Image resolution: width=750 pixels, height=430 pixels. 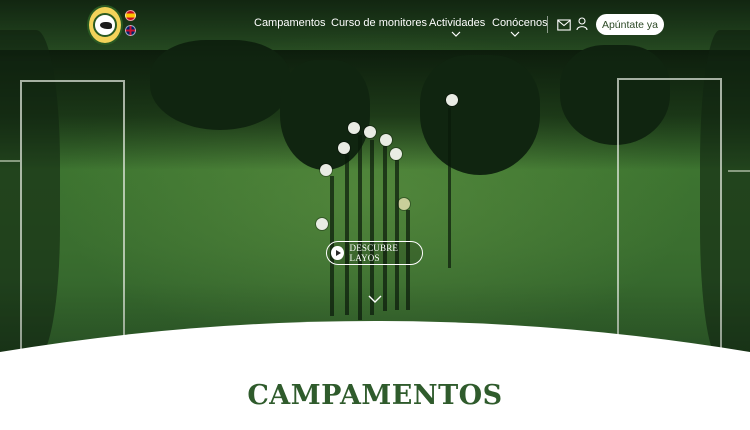 I want to click on discover-label: DESCUBRE LAYOS, so click(x=374, y=253).